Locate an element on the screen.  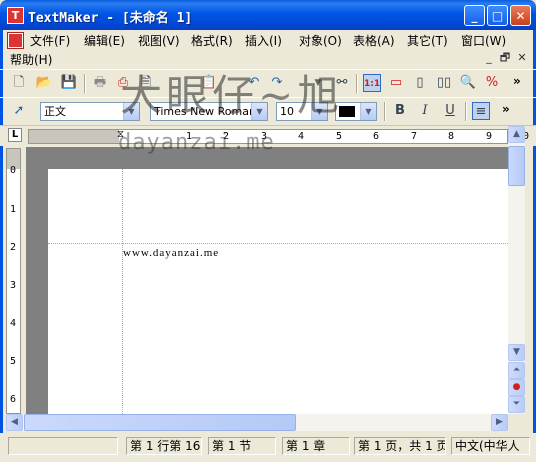
title-bar: T TextMaker - [未命名 1] _ □ ✕ is located at coordinates (268, 15).